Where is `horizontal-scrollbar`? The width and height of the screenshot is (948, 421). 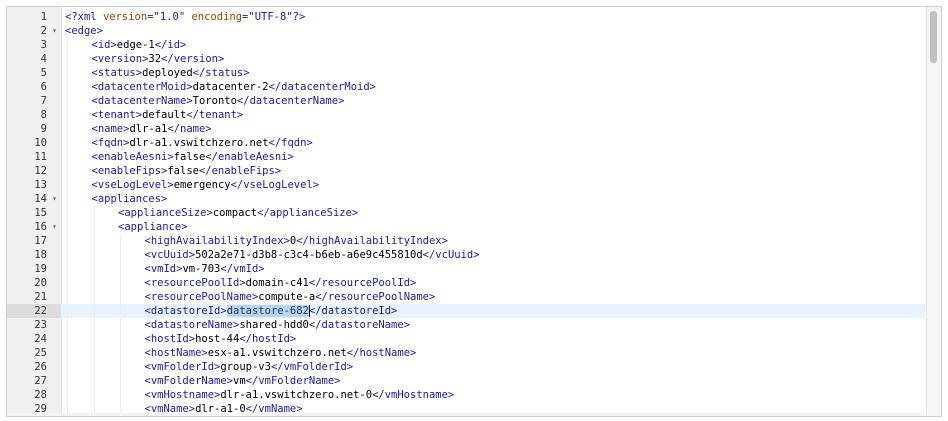
horizontal-scrollbar is located at coordinates (466, 414).